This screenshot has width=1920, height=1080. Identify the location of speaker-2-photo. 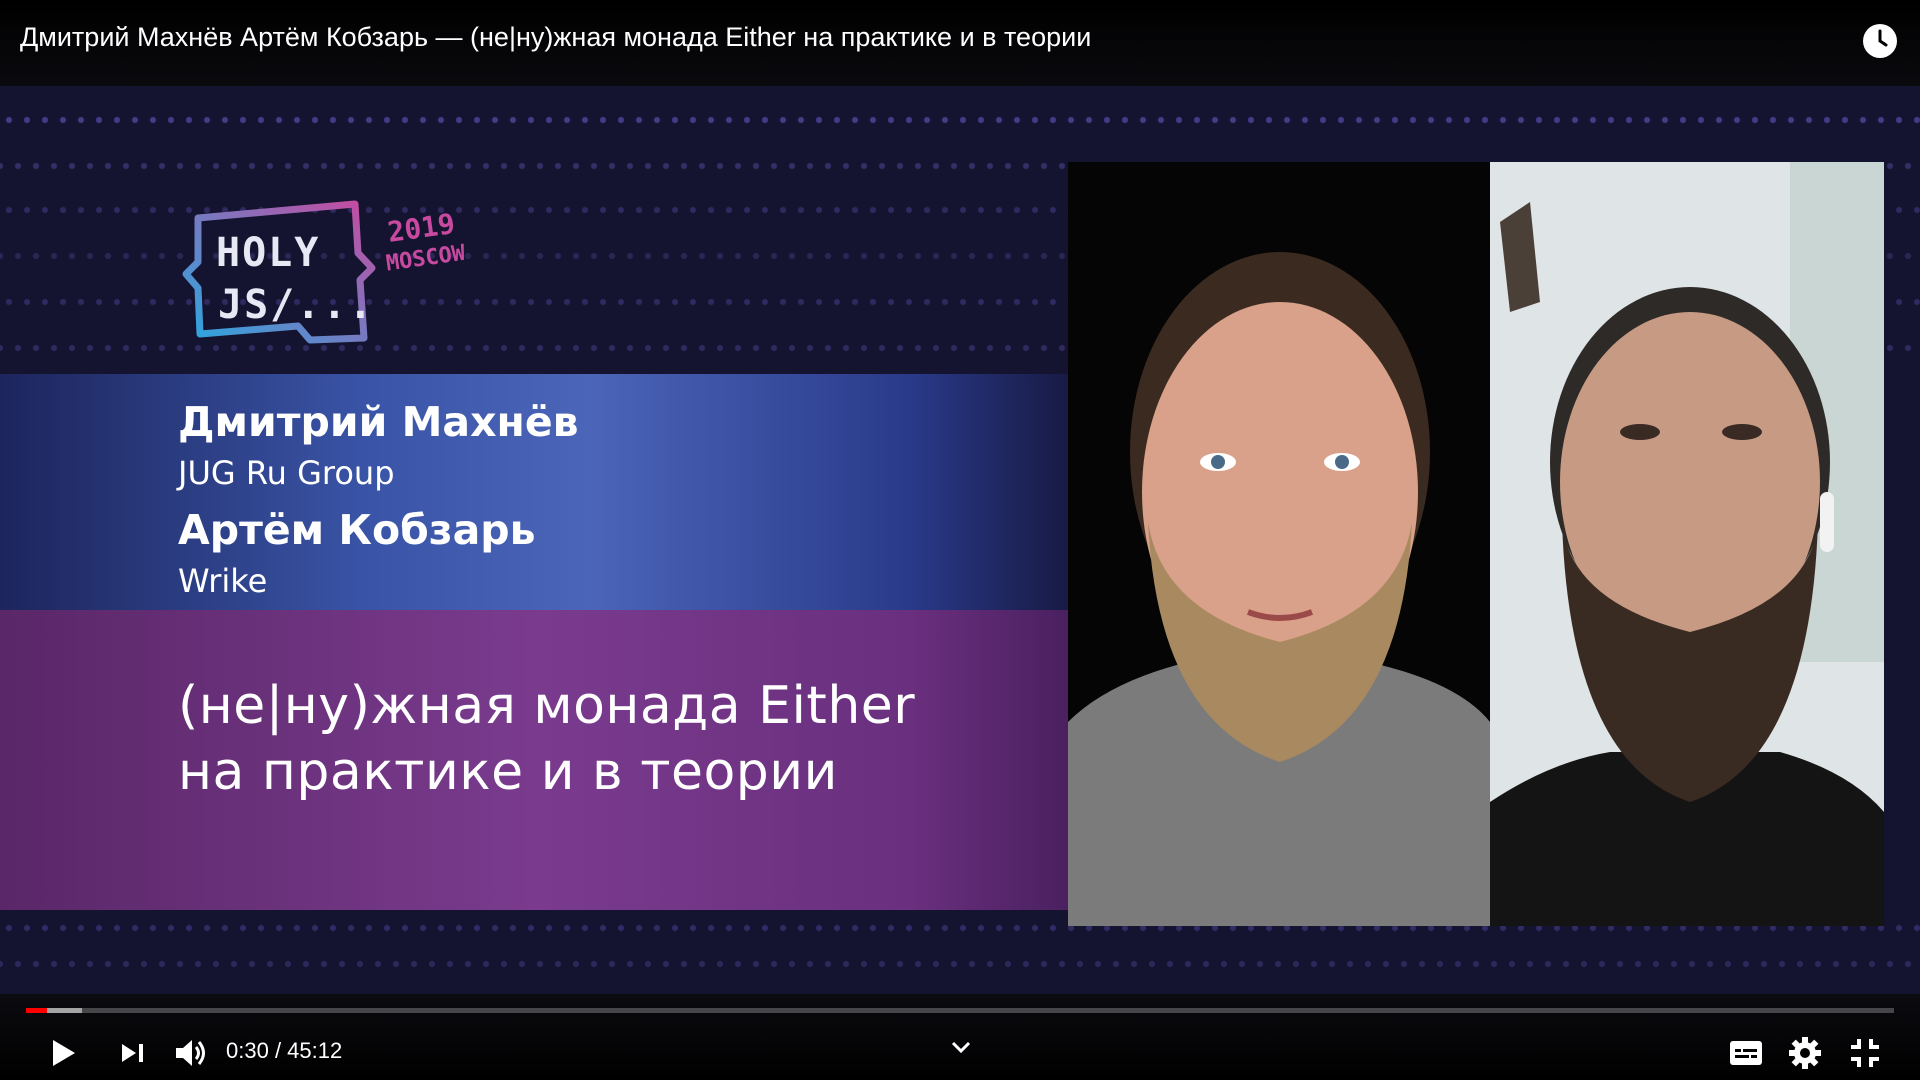
(1687, 544).